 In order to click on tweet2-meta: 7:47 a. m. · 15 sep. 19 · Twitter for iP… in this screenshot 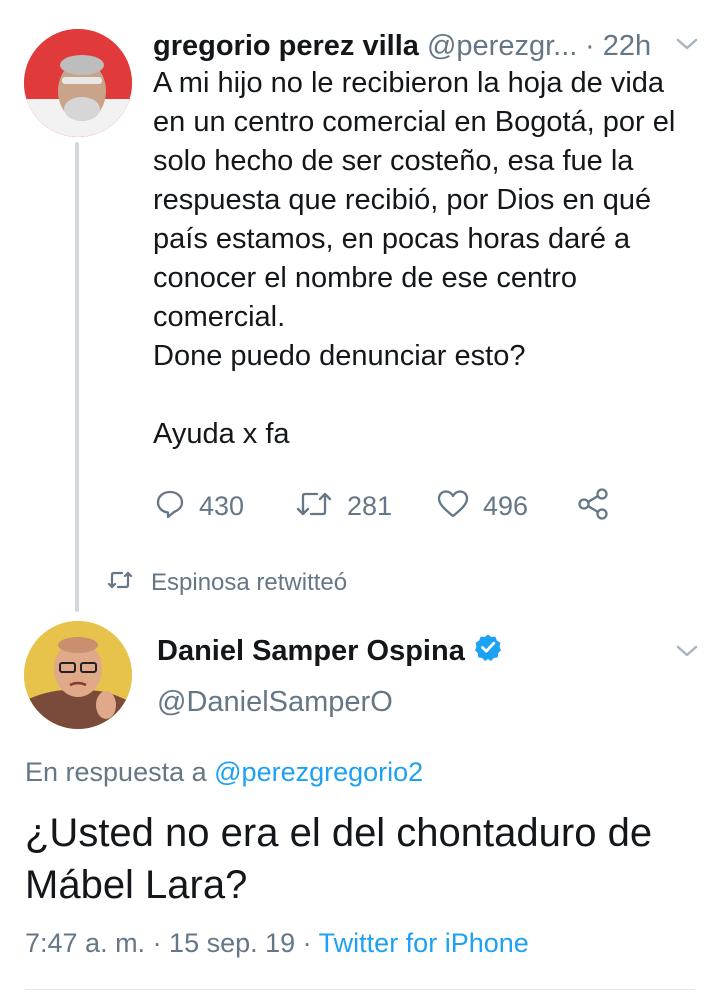, I will do `click(277, 943)`.